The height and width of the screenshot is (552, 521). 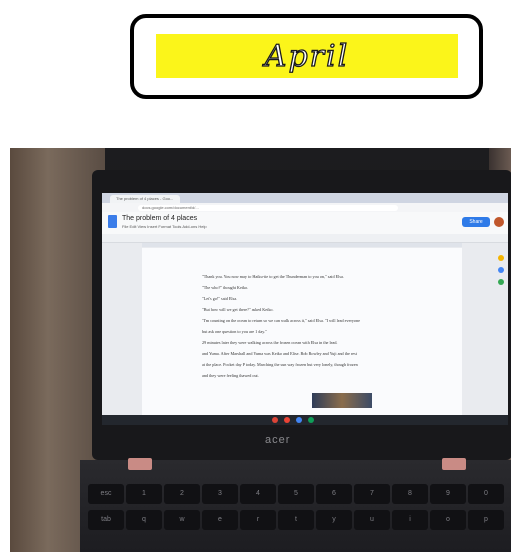 What do you see at coordinates (342, 400) in the screenshot?
I see `video-thumbnail` at bounding box center [342, 400].